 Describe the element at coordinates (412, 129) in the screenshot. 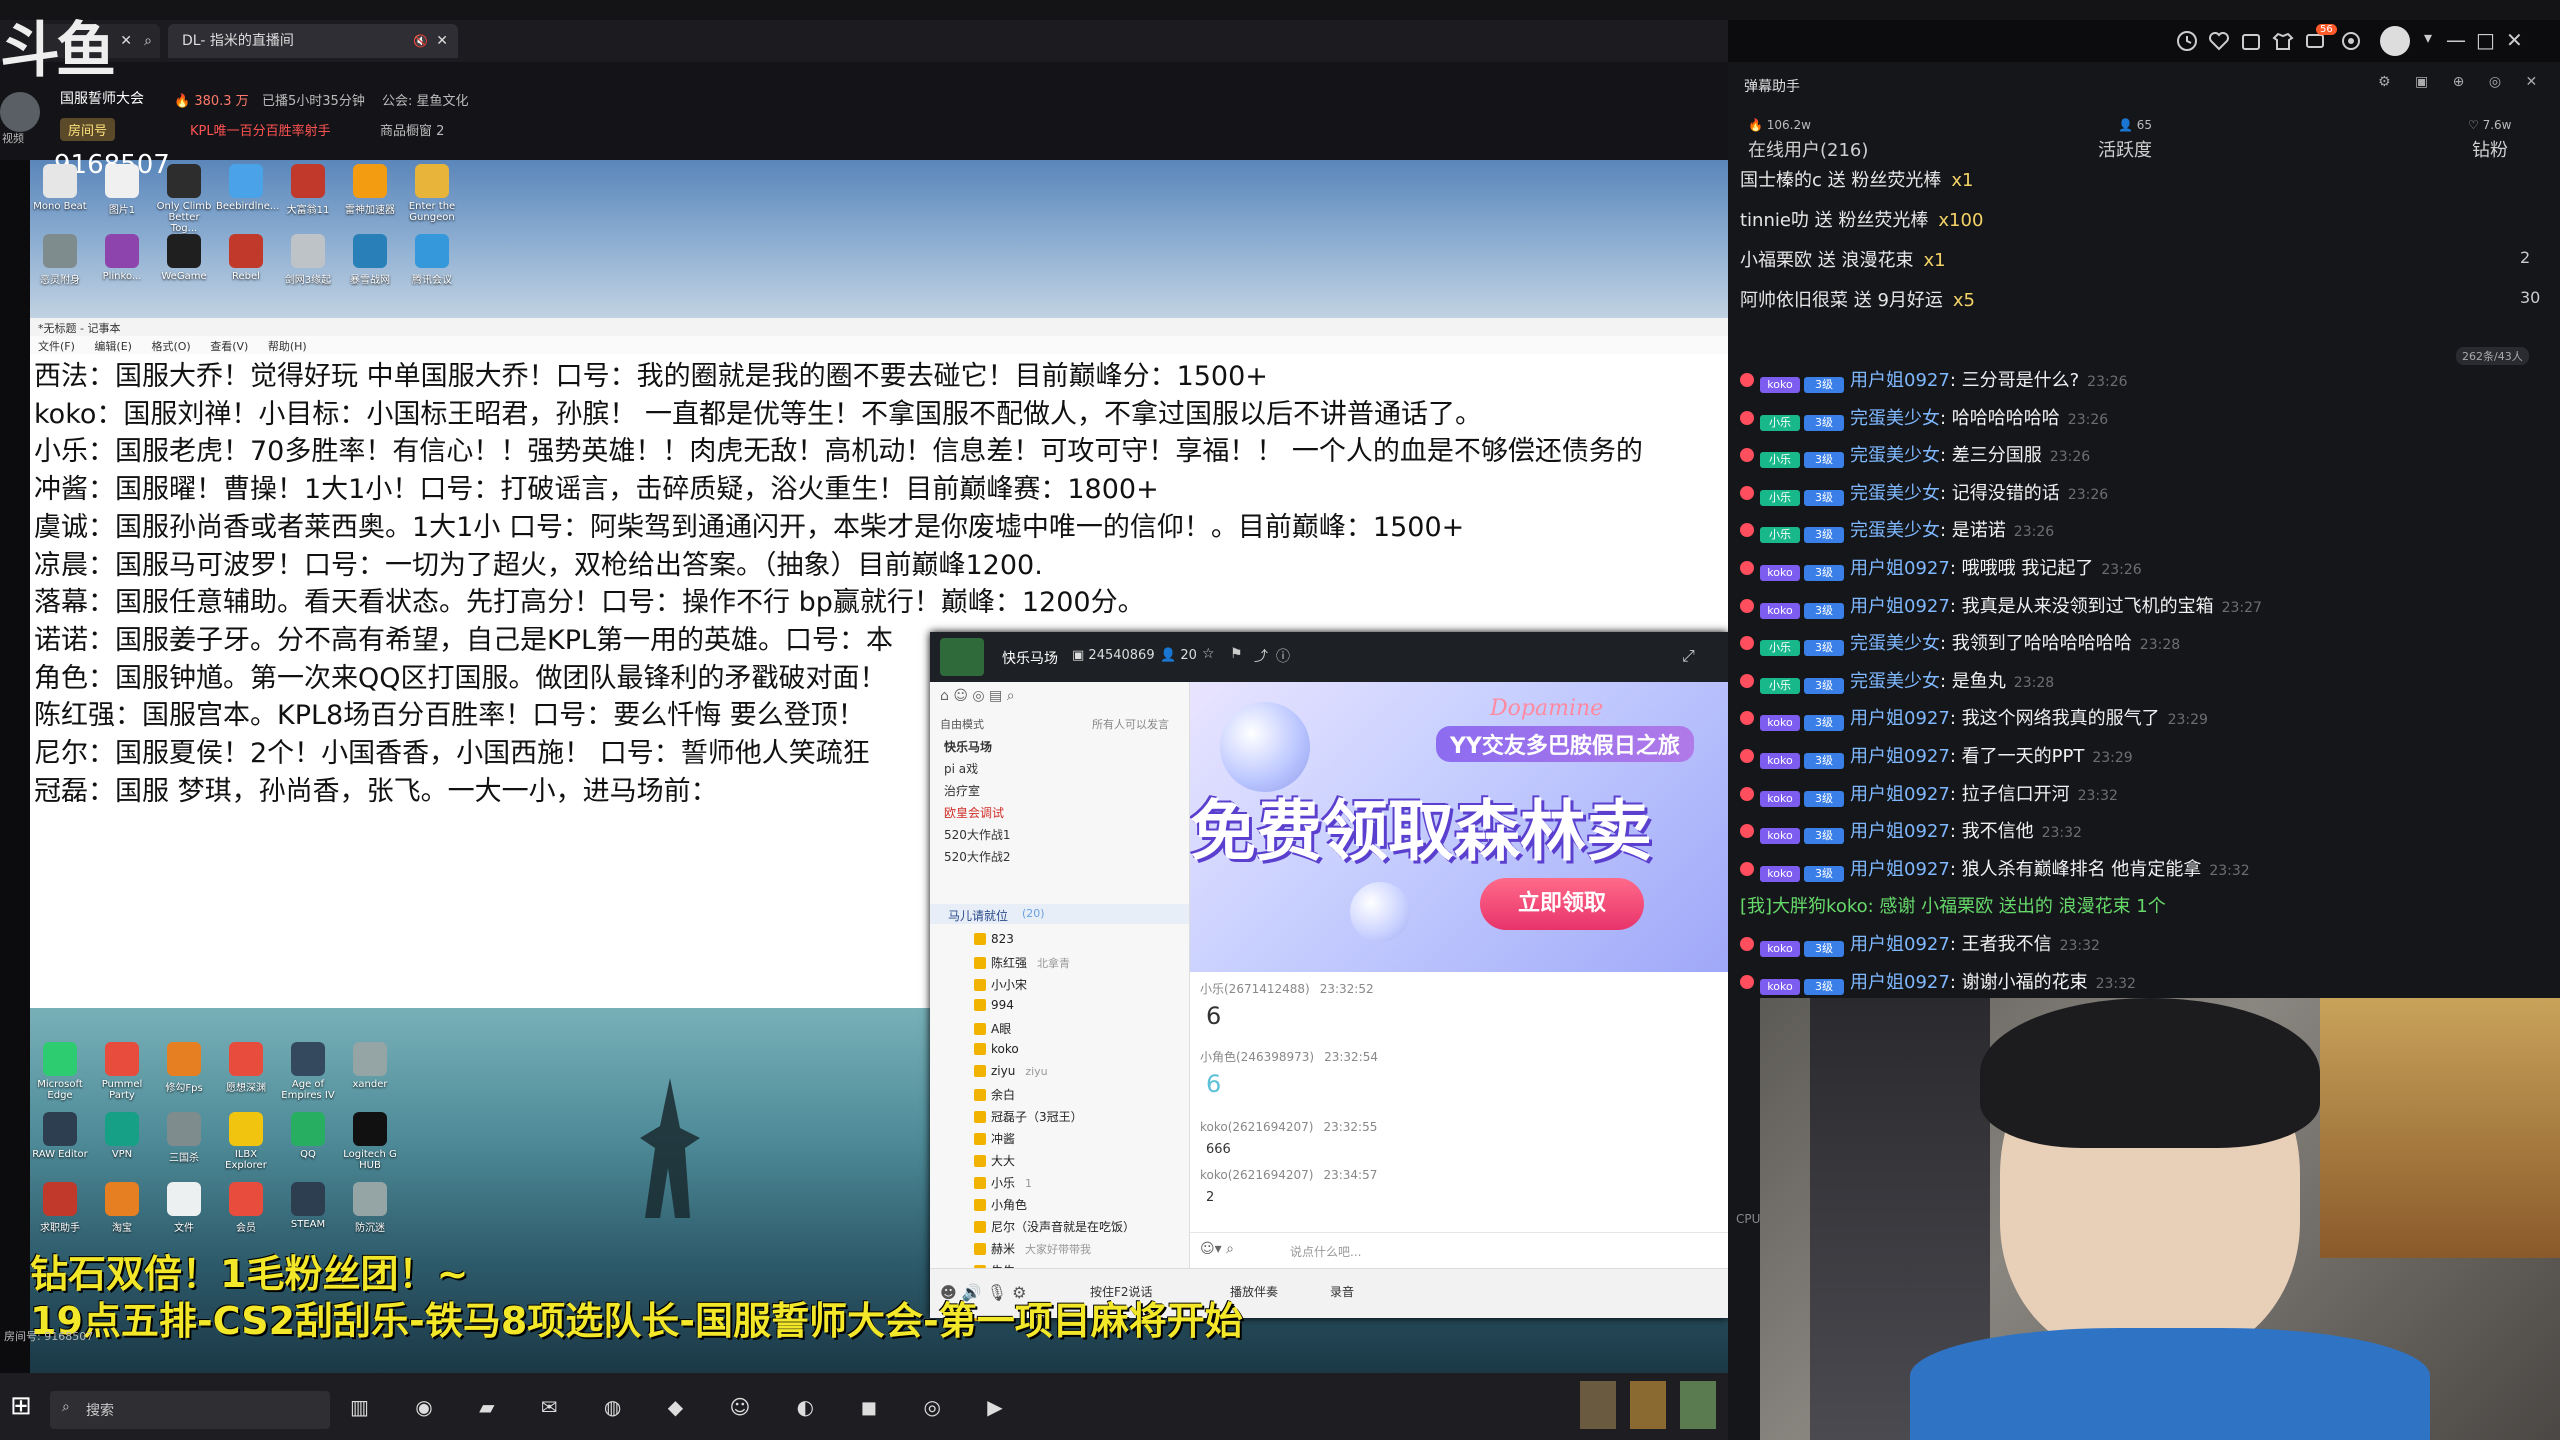

I see `product-window: 商品橱窗 2` at that location.